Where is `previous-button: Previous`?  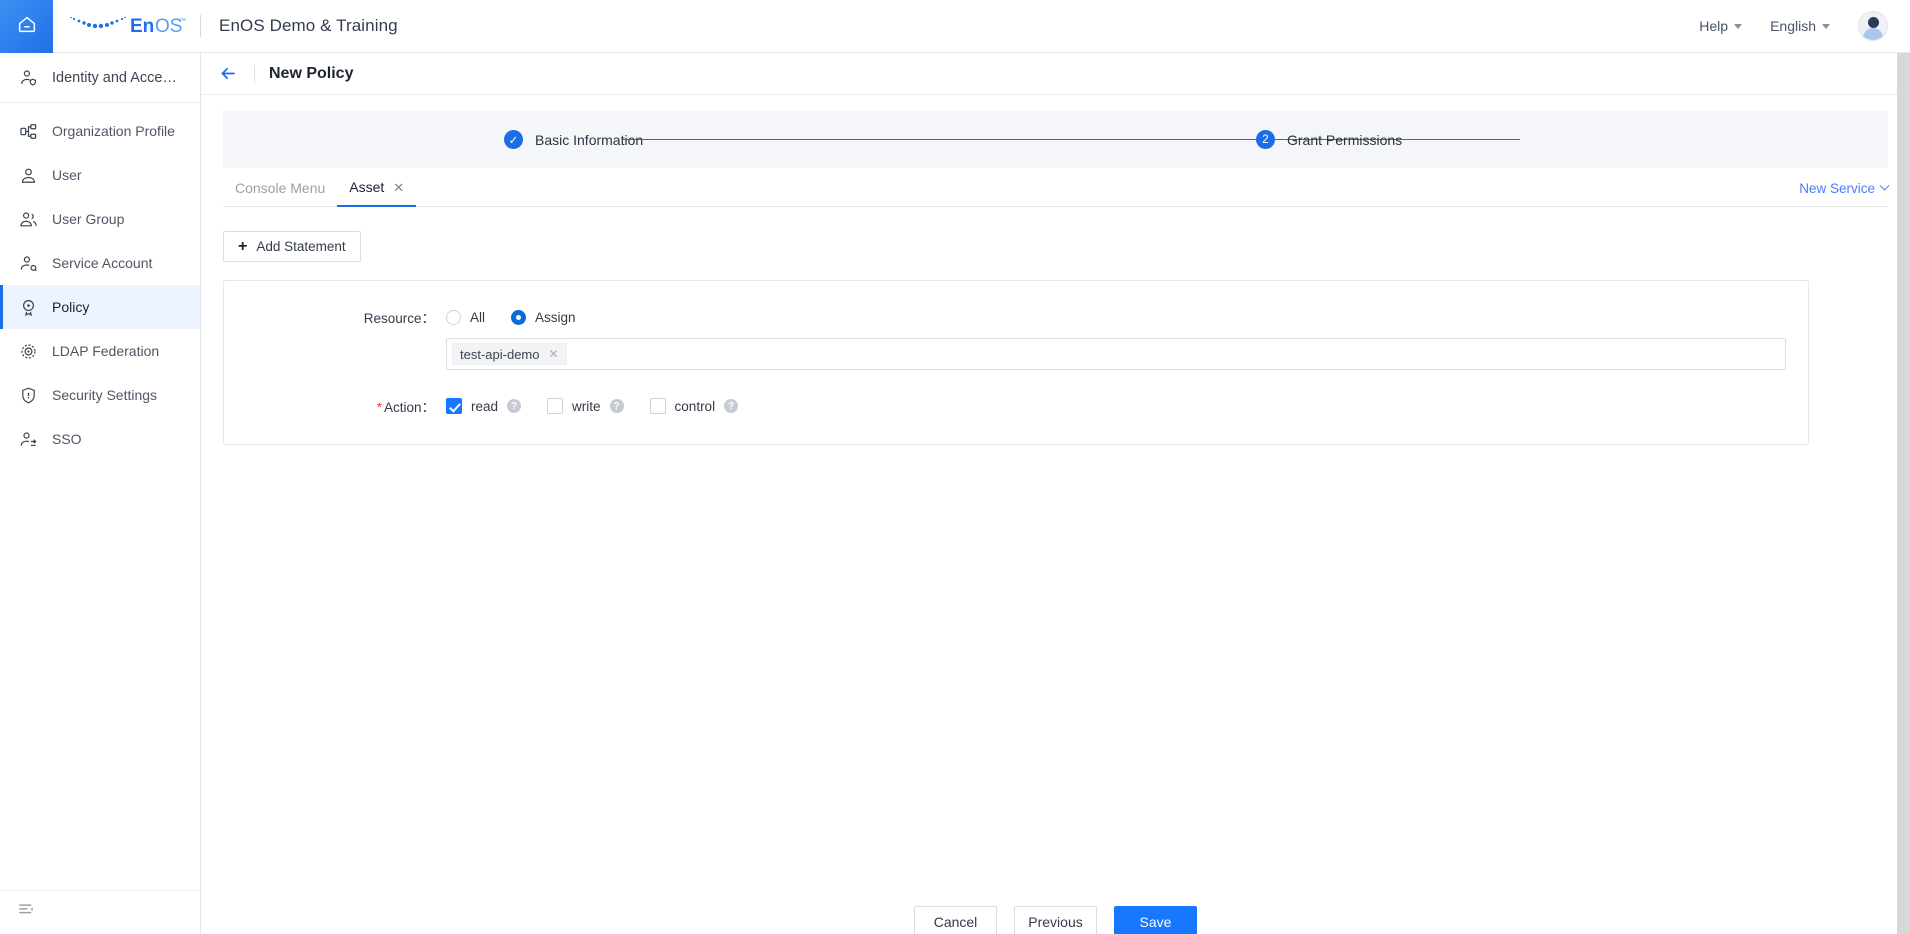 previous-button: Previous is located at coordinates (1055, 920).